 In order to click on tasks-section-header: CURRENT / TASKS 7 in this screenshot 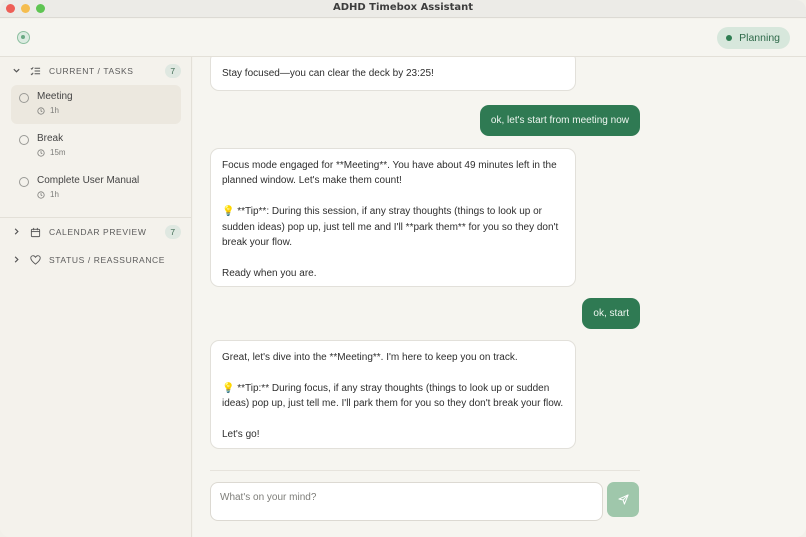, I will do `click(95, 71)`.